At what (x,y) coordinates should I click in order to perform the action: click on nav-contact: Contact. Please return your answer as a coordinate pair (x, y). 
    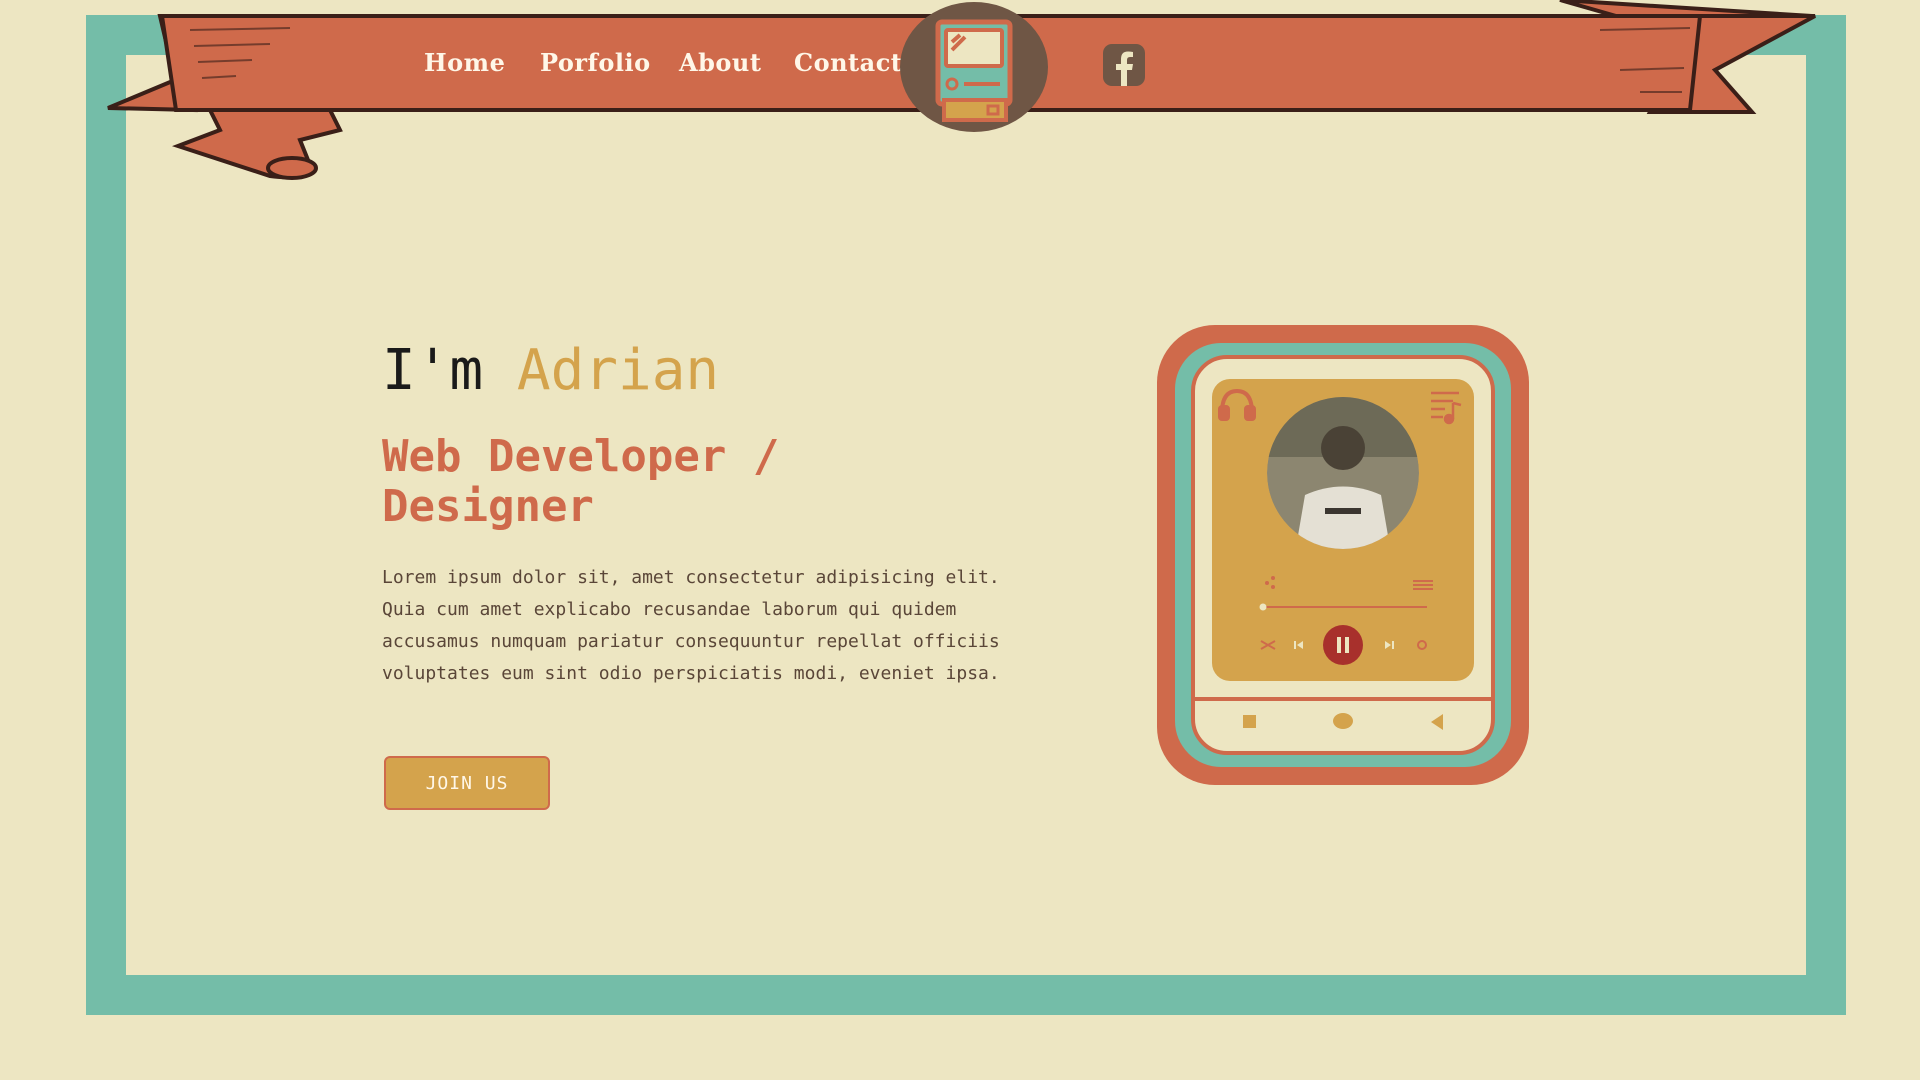
    Looking at the image, I should click on (848, 62).